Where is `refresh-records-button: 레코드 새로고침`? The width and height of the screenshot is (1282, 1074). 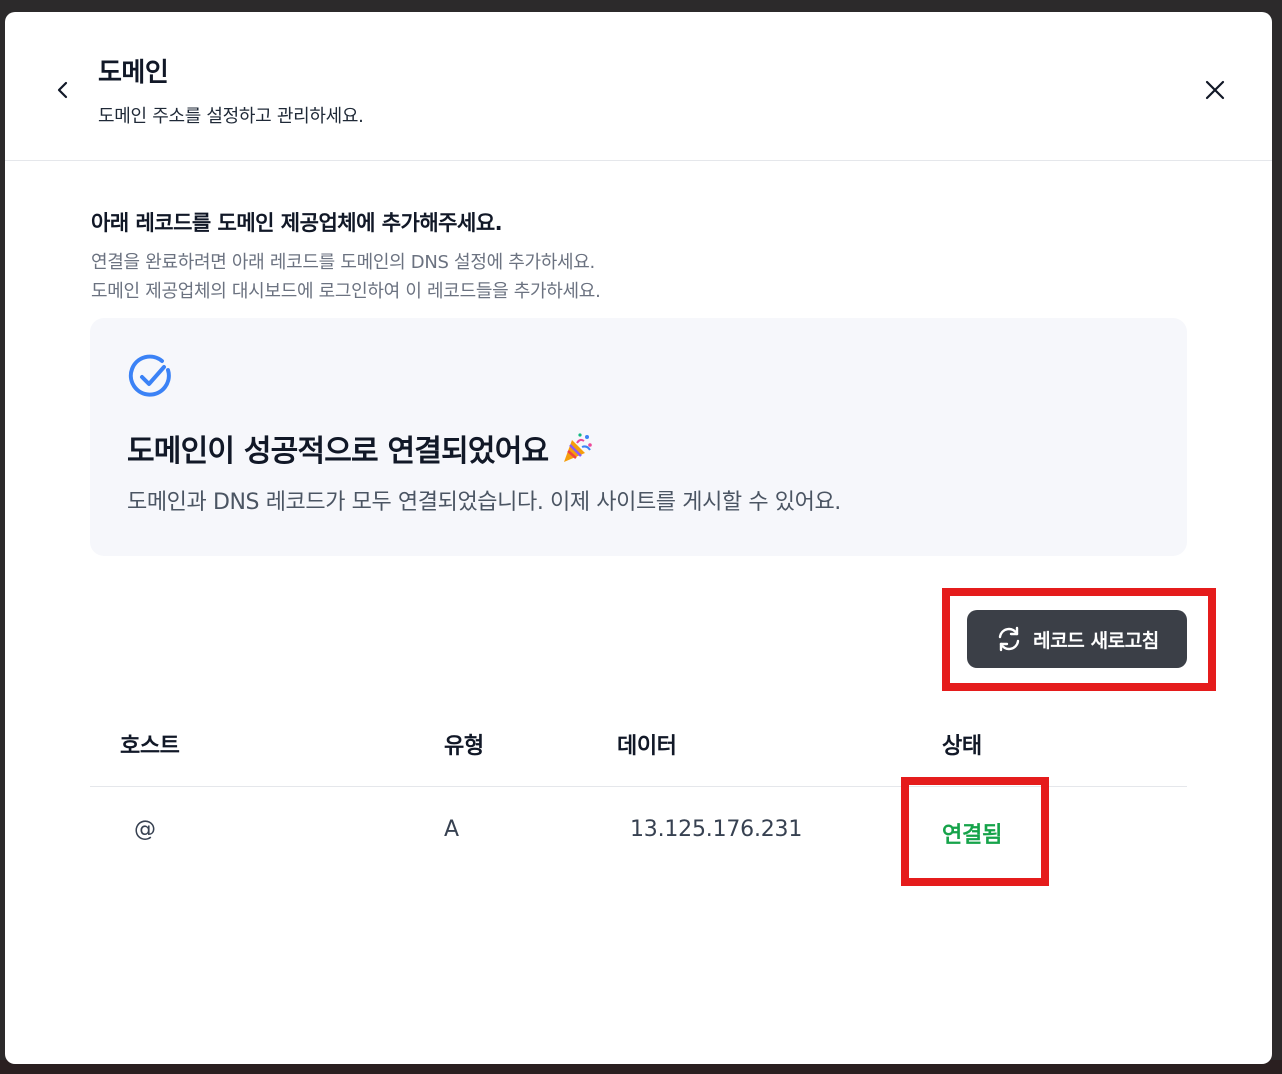 refresh-records-button: 레코드 새로고침 is located at coordinates (1077, 639).